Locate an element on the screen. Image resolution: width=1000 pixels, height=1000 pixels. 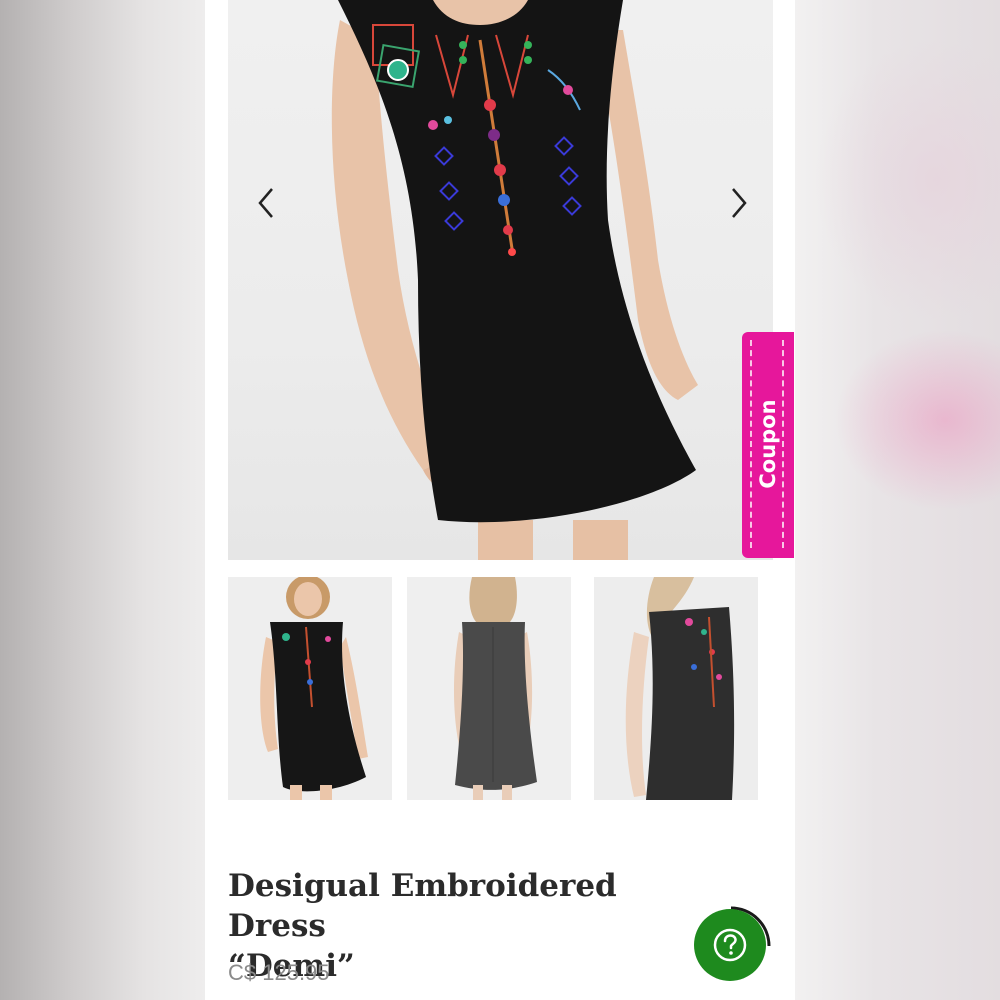
thumbnail-back is located at coordinates (489, 688).